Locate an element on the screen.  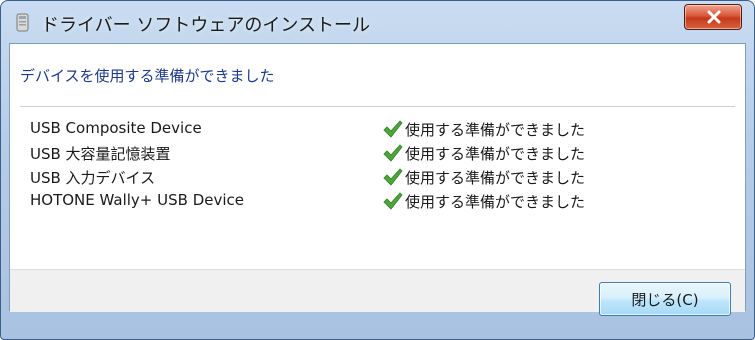
device-row: USB 大容量記憶装置 使用する準備ができました is located at coordinates (377, 153).